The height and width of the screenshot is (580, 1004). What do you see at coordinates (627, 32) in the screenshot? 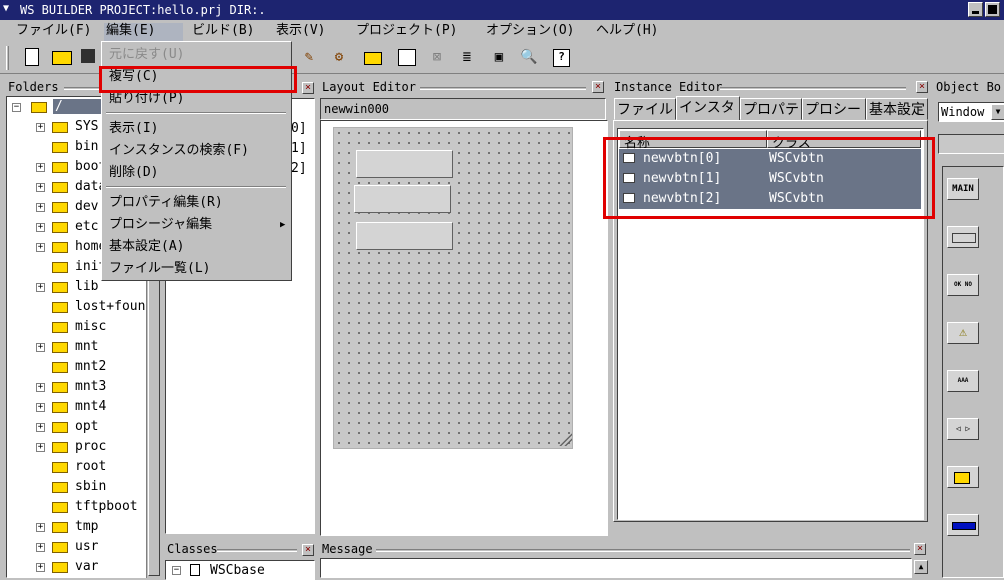
I see `menu-help: ヘルプ(H)` at bounding box center [627, 32].